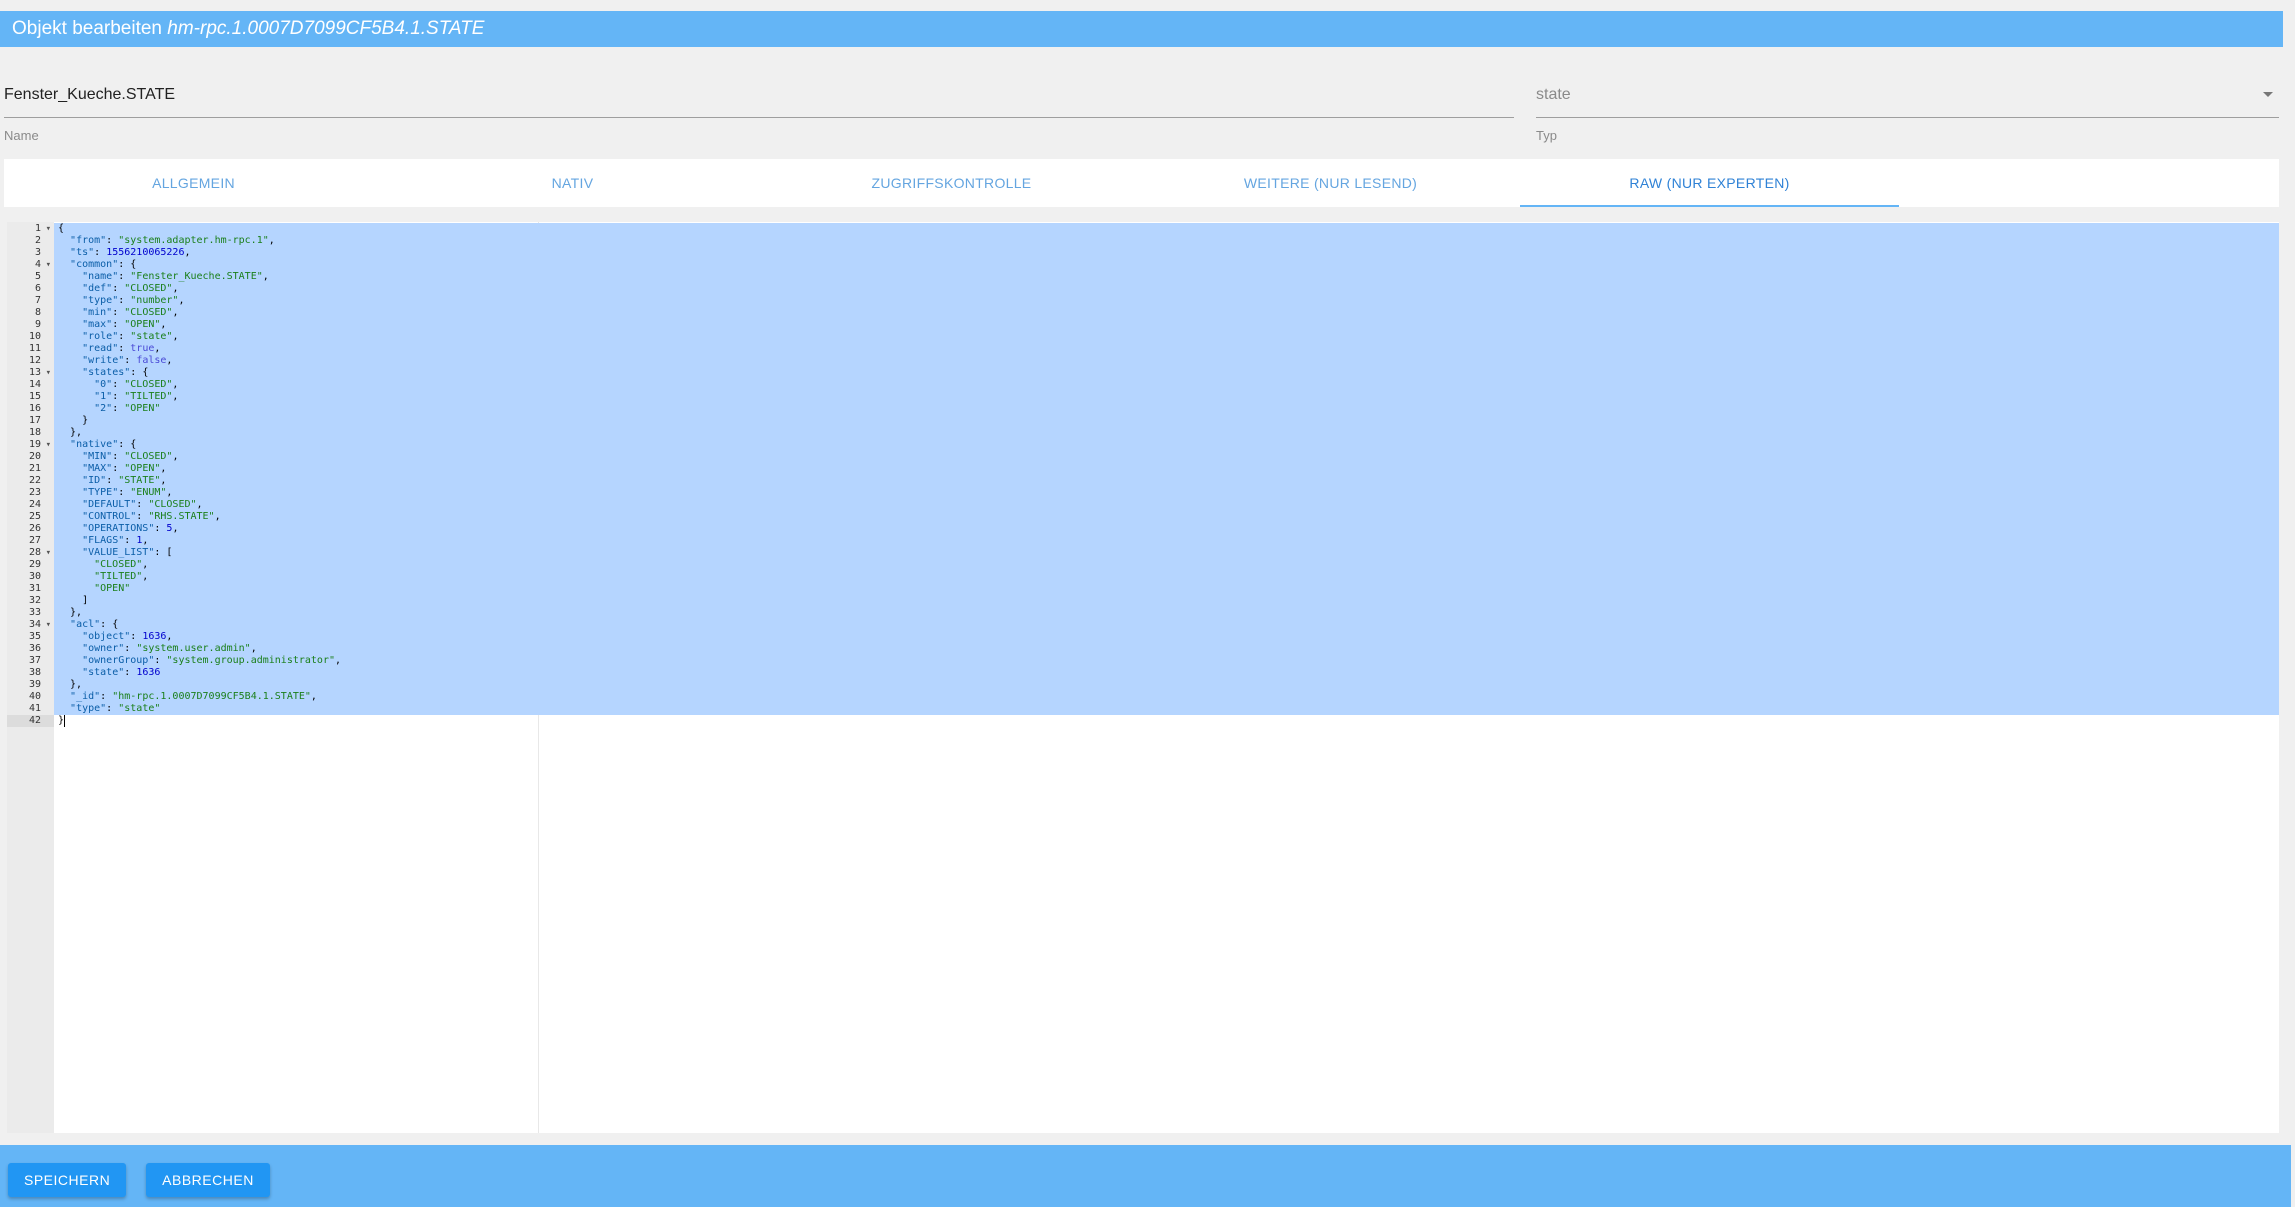 The width and height of the screenshot is (2295, 1207). What do you see at coordinates (127, 360) in the screenshot?
I see `code-line: "write": false,` at bounding box center [127, 360].